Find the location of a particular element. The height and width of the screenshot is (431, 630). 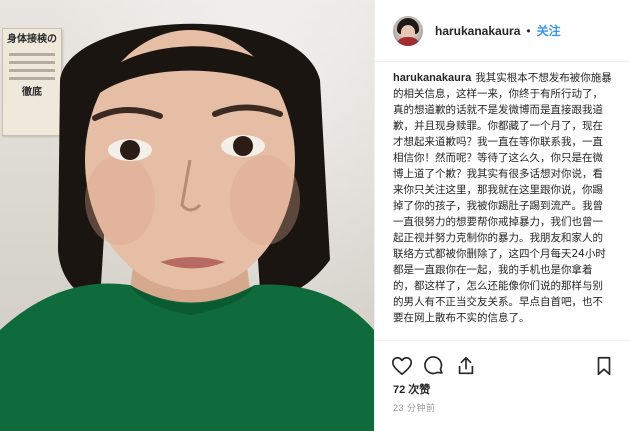

follow-button: 关注 is located at coordinates (549, 30).